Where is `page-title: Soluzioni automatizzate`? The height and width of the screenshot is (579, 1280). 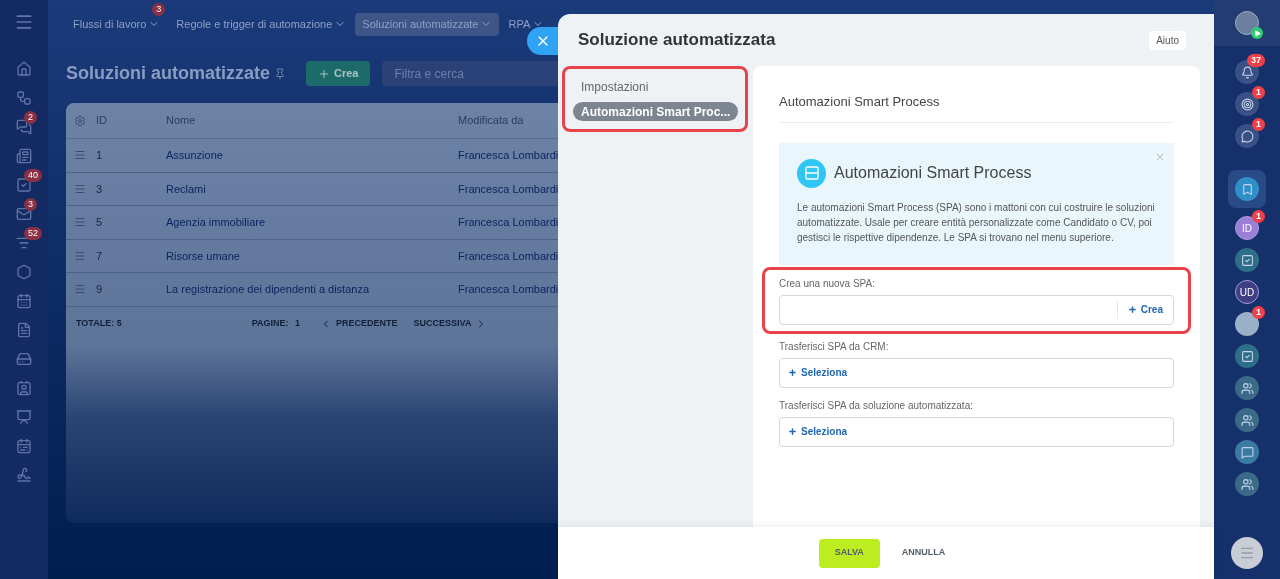
page-title: Soluzioni automatizzate is located at coordinates (168, 73).